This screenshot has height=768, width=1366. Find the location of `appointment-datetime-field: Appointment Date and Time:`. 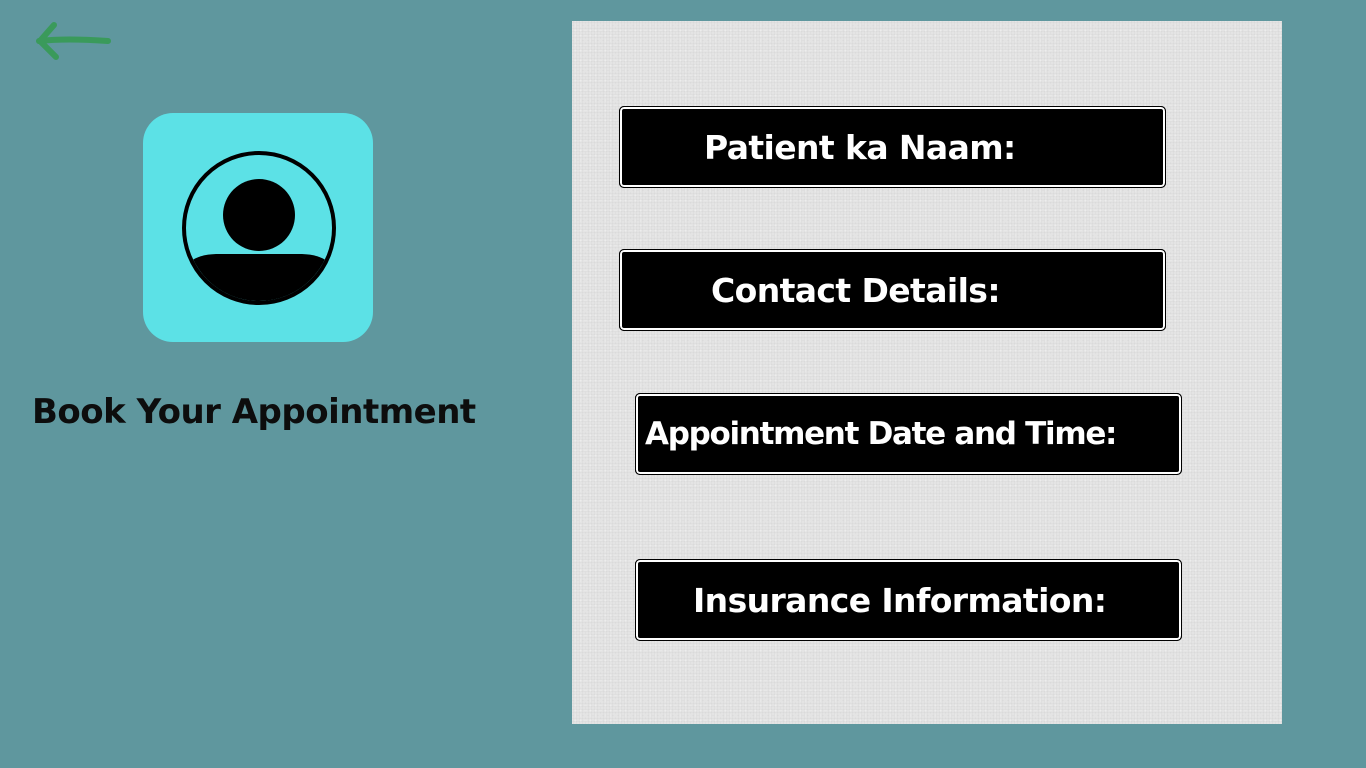

appointment-datetime-field: Appointment Date and Time: is located at coordinates (908, 434).